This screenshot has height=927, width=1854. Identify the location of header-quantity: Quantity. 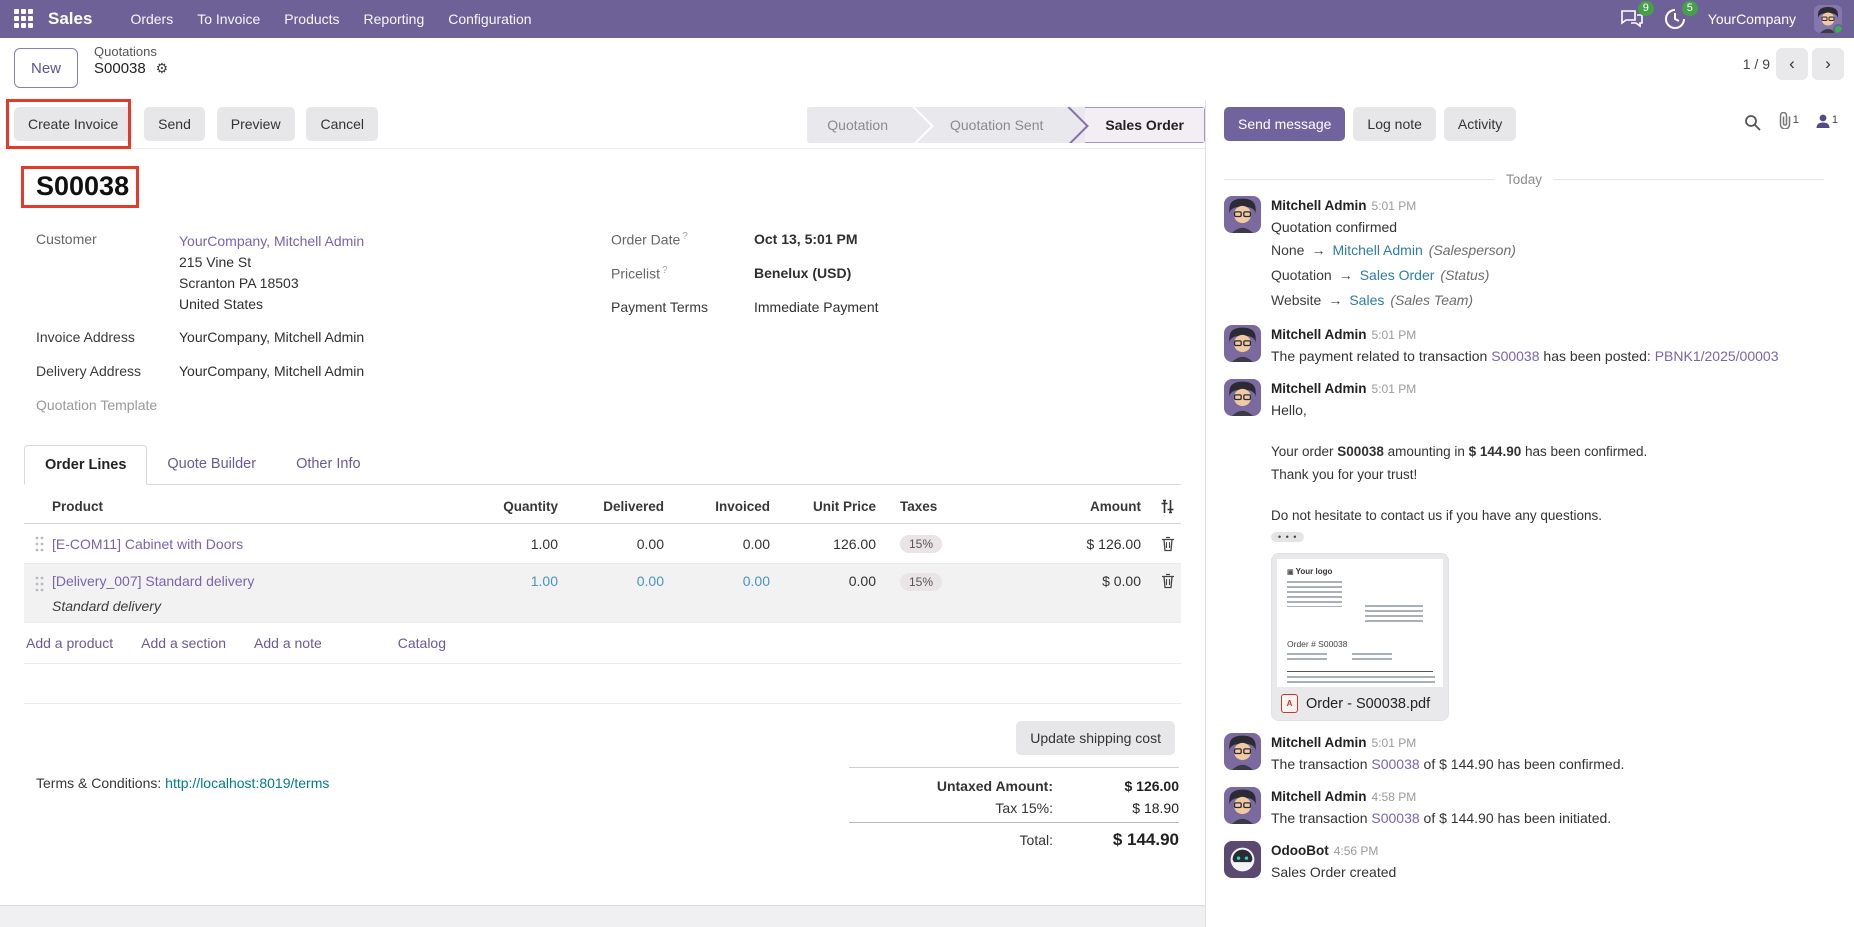
(505, 506).